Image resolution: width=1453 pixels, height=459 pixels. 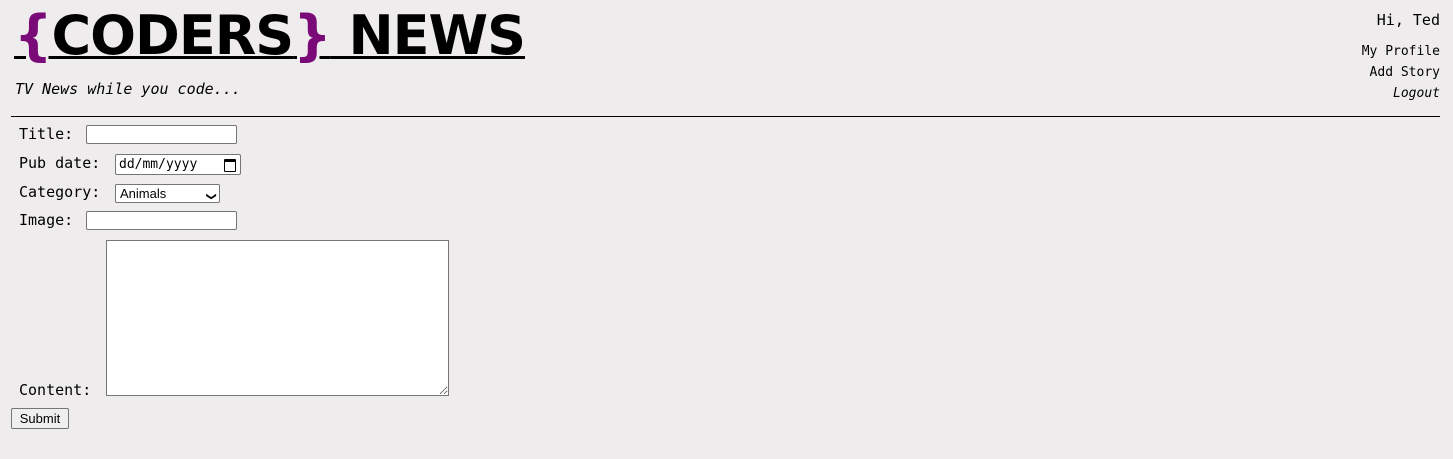 What do you see at coordinates (428, 35) in the screenshot?
I see `logo-suffix: NEWS` at bounding box center [428, 35].